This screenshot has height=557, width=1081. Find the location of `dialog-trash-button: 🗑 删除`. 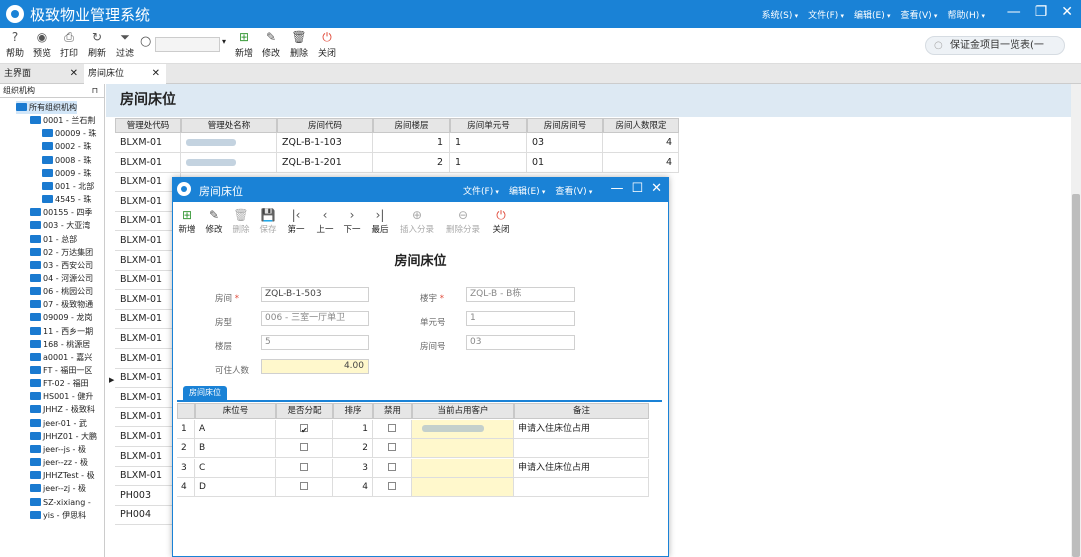

dialog-trash-button: 🗑 删除 is located at coordinates (241, 221).